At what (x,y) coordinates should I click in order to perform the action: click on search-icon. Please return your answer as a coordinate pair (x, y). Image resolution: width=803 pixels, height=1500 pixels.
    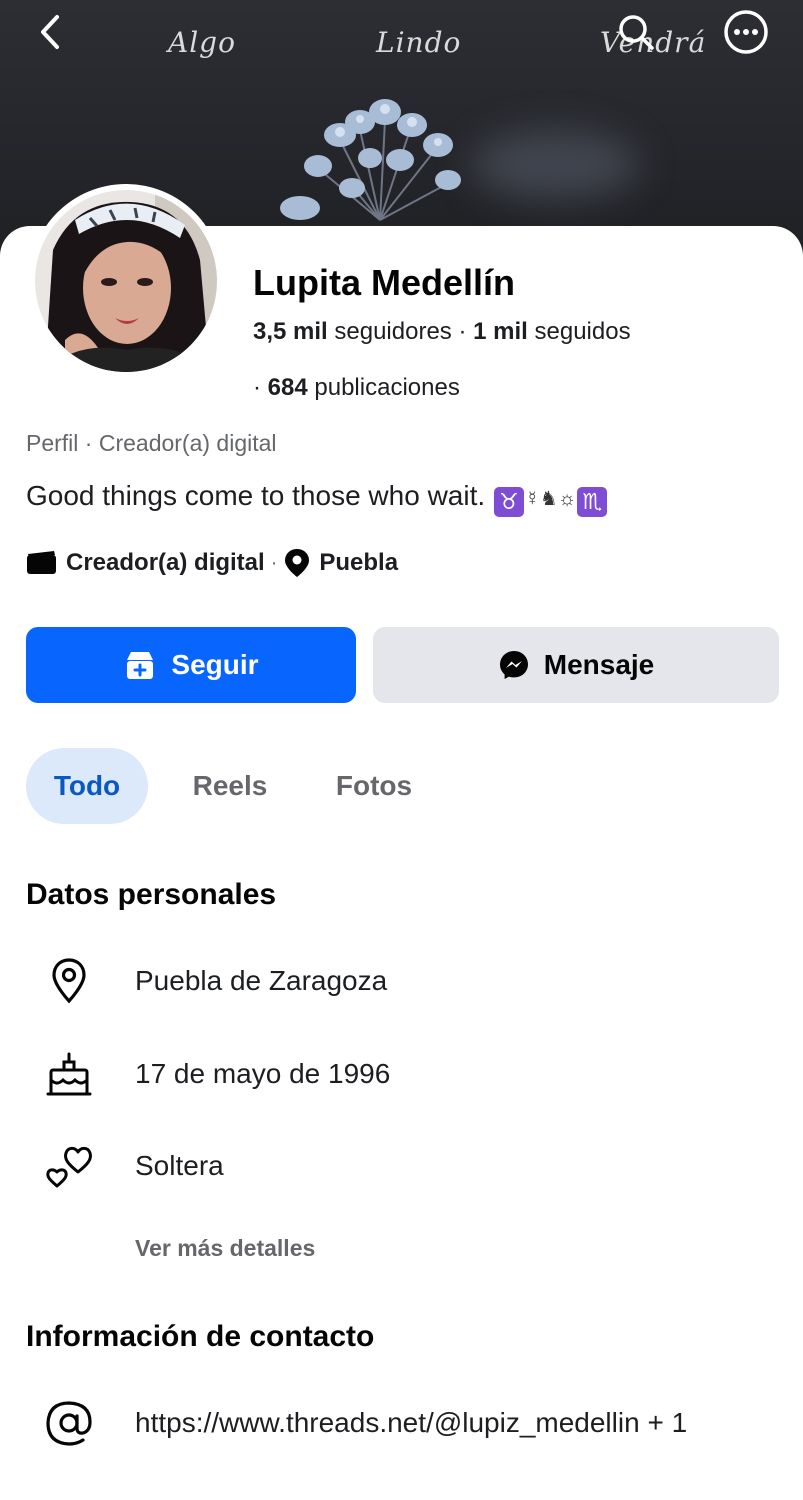
    Looking at the image, I should click on (636, 32).